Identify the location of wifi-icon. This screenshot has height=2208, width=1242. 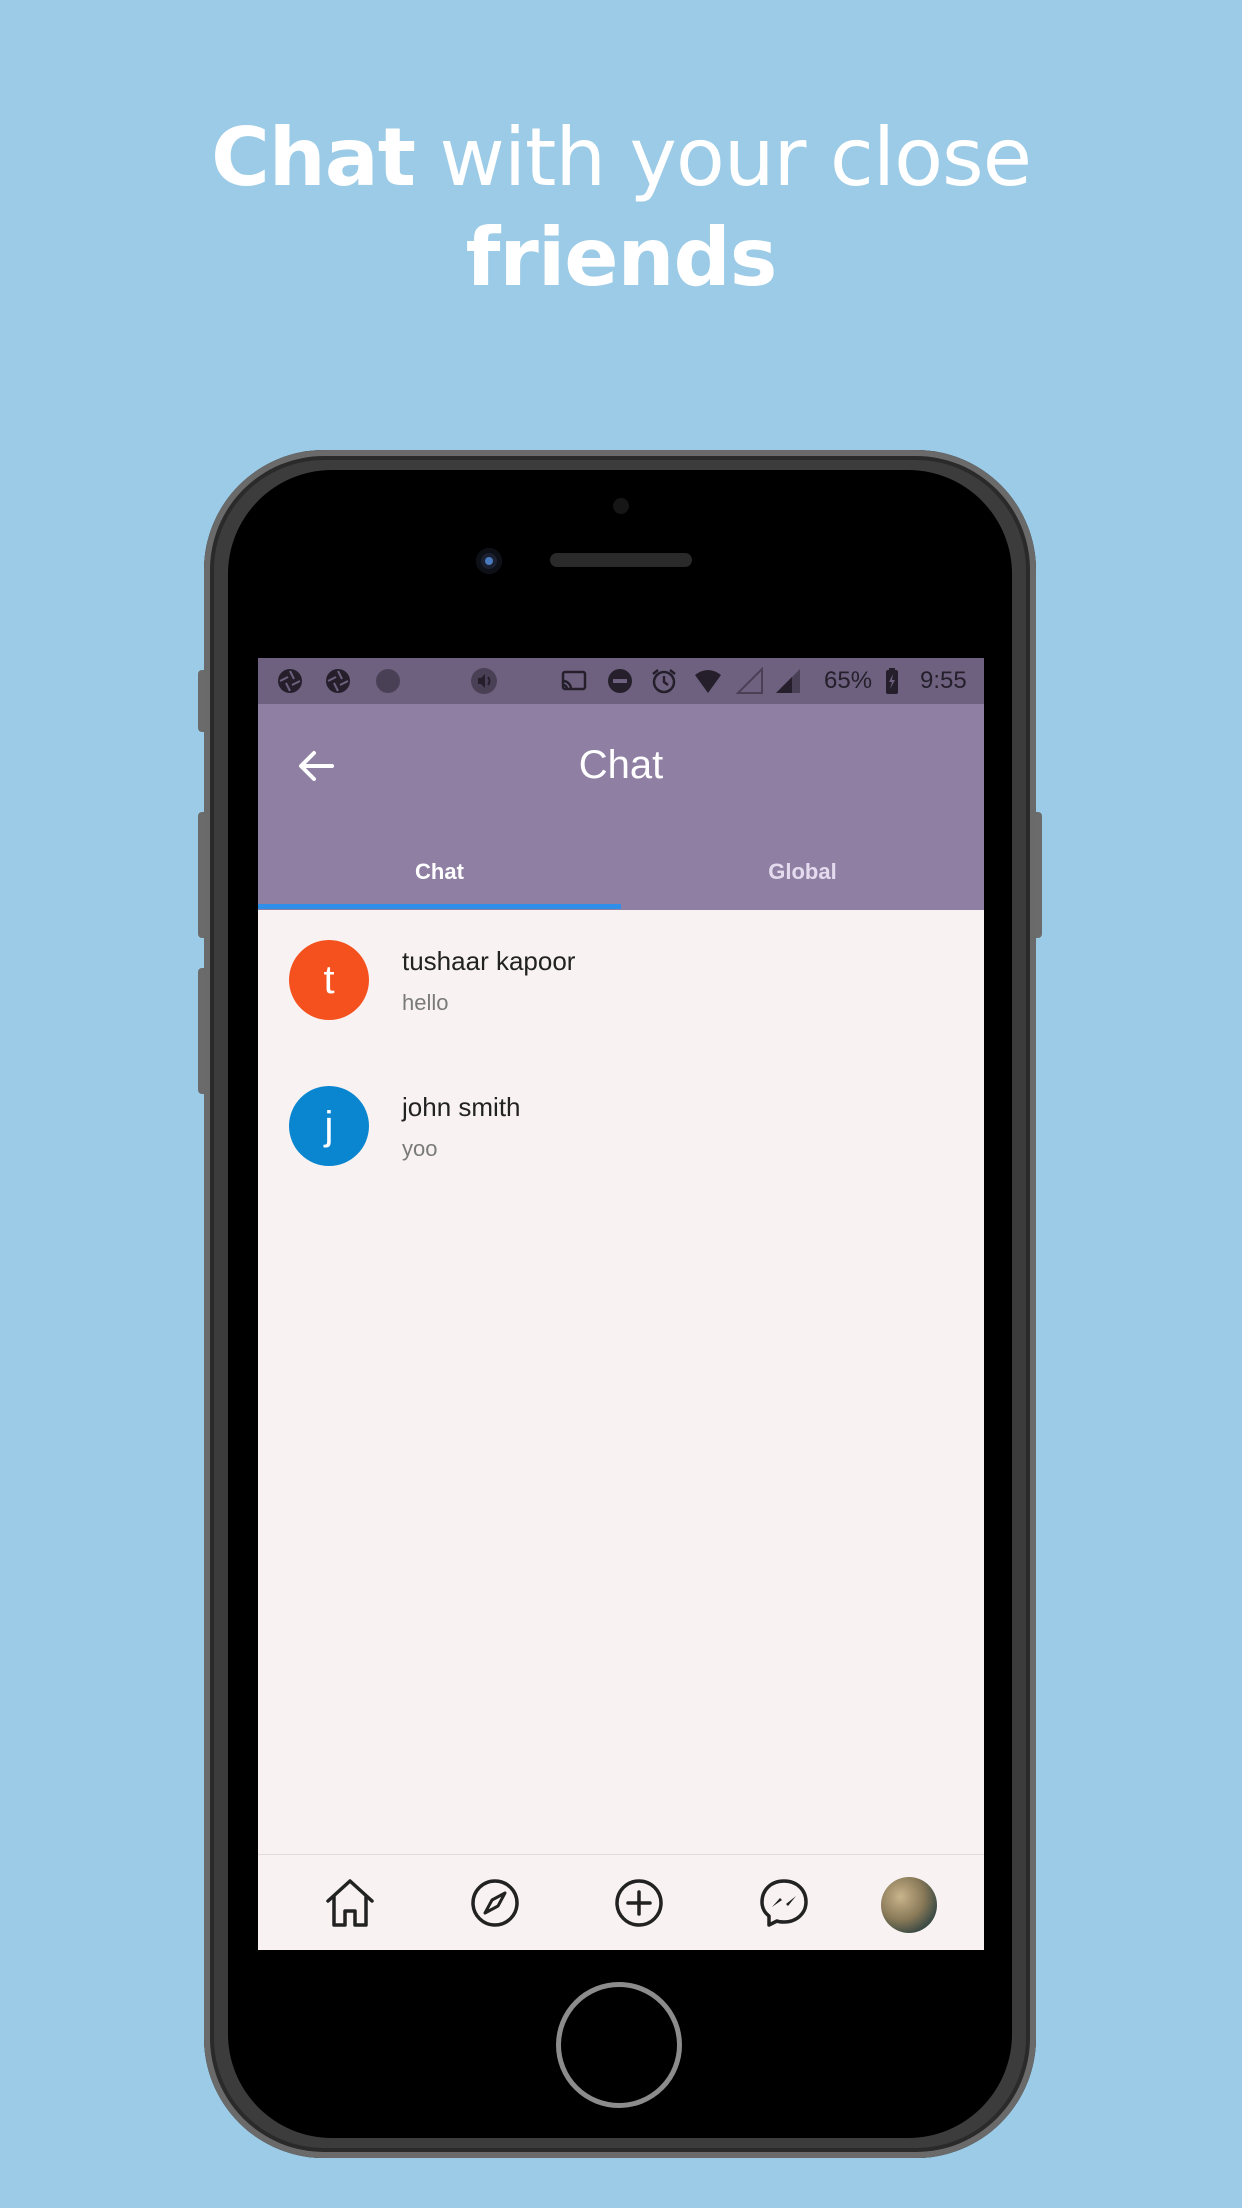
(708, 681).